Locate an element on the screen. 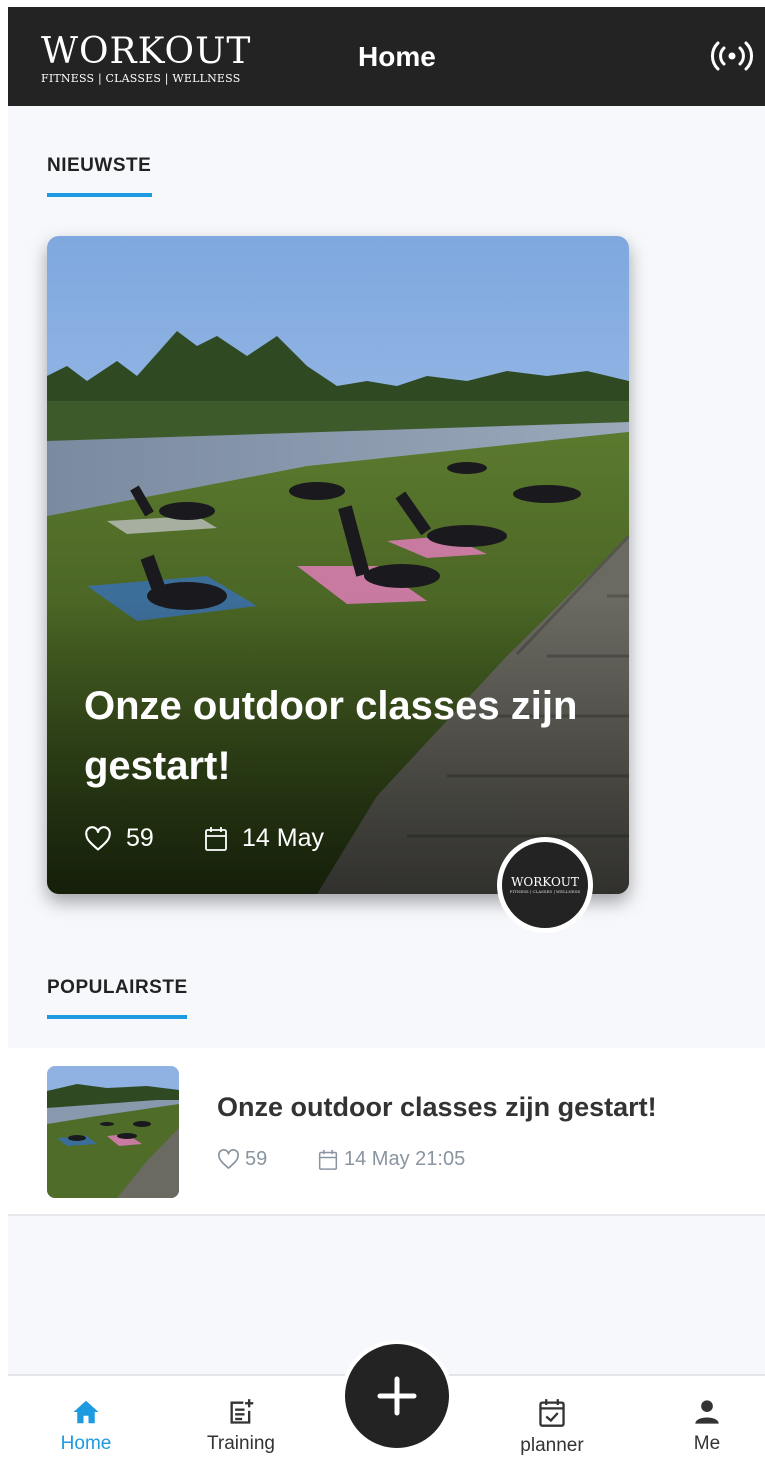 This screenshot has width=765, height=1470. nav-label-me: Me is located at coordinates (707, 1443).